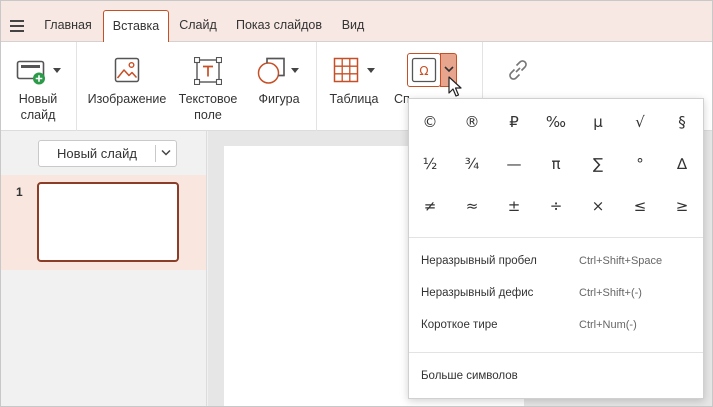  I want to click on menu-item-nonbreaking-hyphen: Неразрывный дефис Ctrl+Shift+(-), so click(556, 293).